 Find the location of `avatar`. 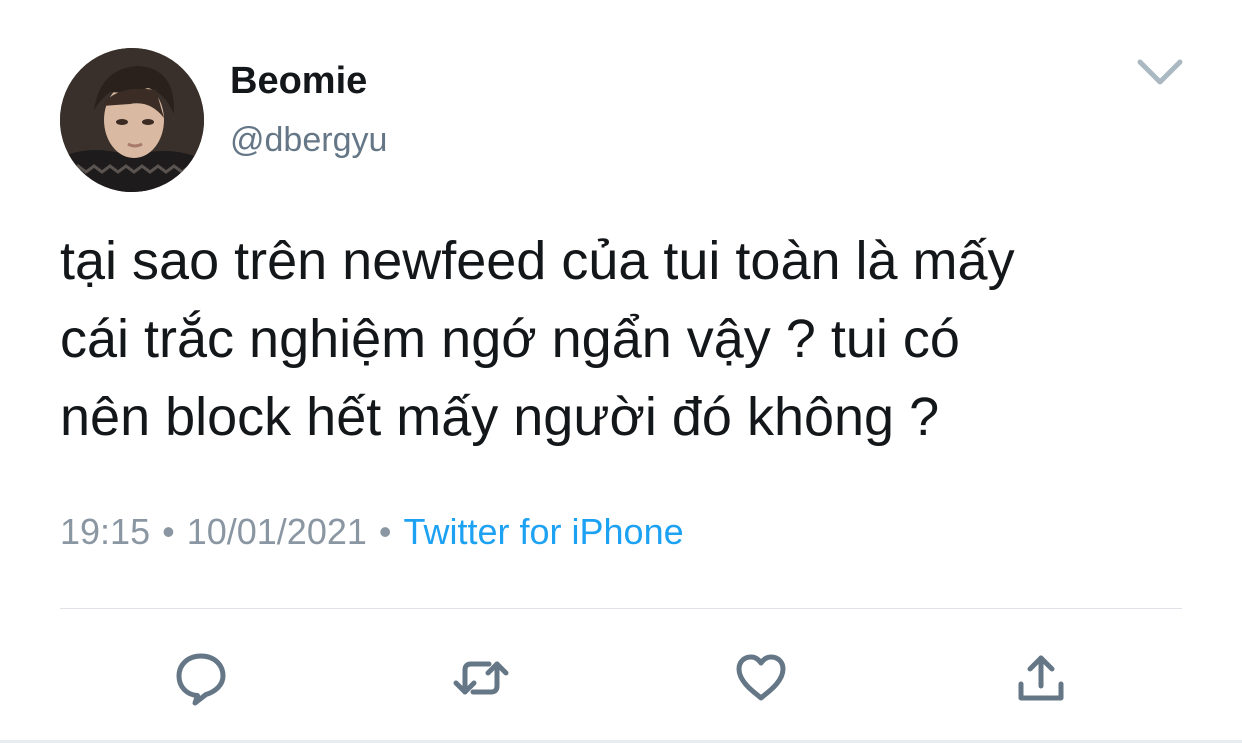

avatar is located at coordinates (132, 120).